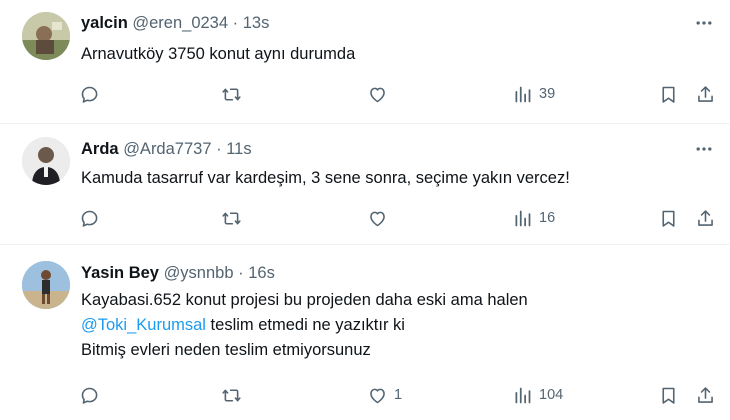  What do you see at coordinates (120, 273) in the screenshot?
I see `author-name: Yasin Bey` at bounding box center [120, 273].